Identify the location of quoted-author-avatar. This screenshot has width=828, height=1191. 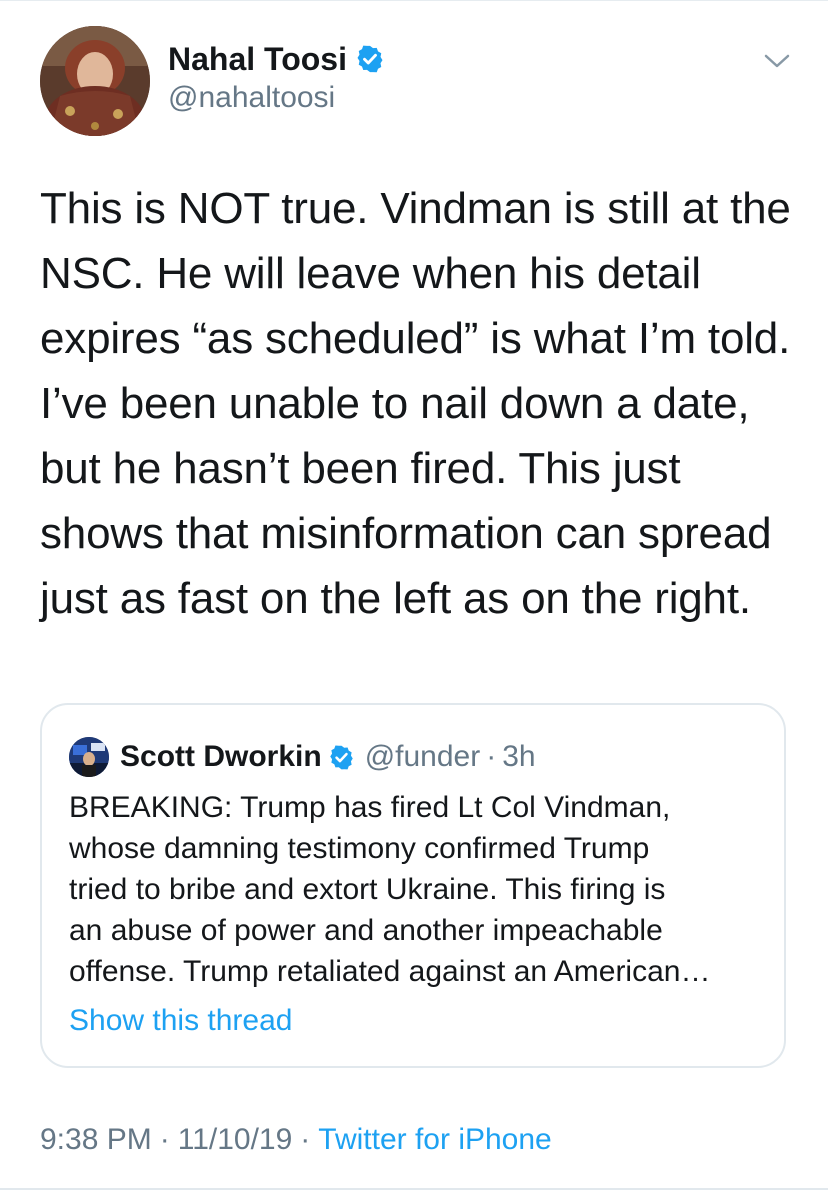
(89, 757).